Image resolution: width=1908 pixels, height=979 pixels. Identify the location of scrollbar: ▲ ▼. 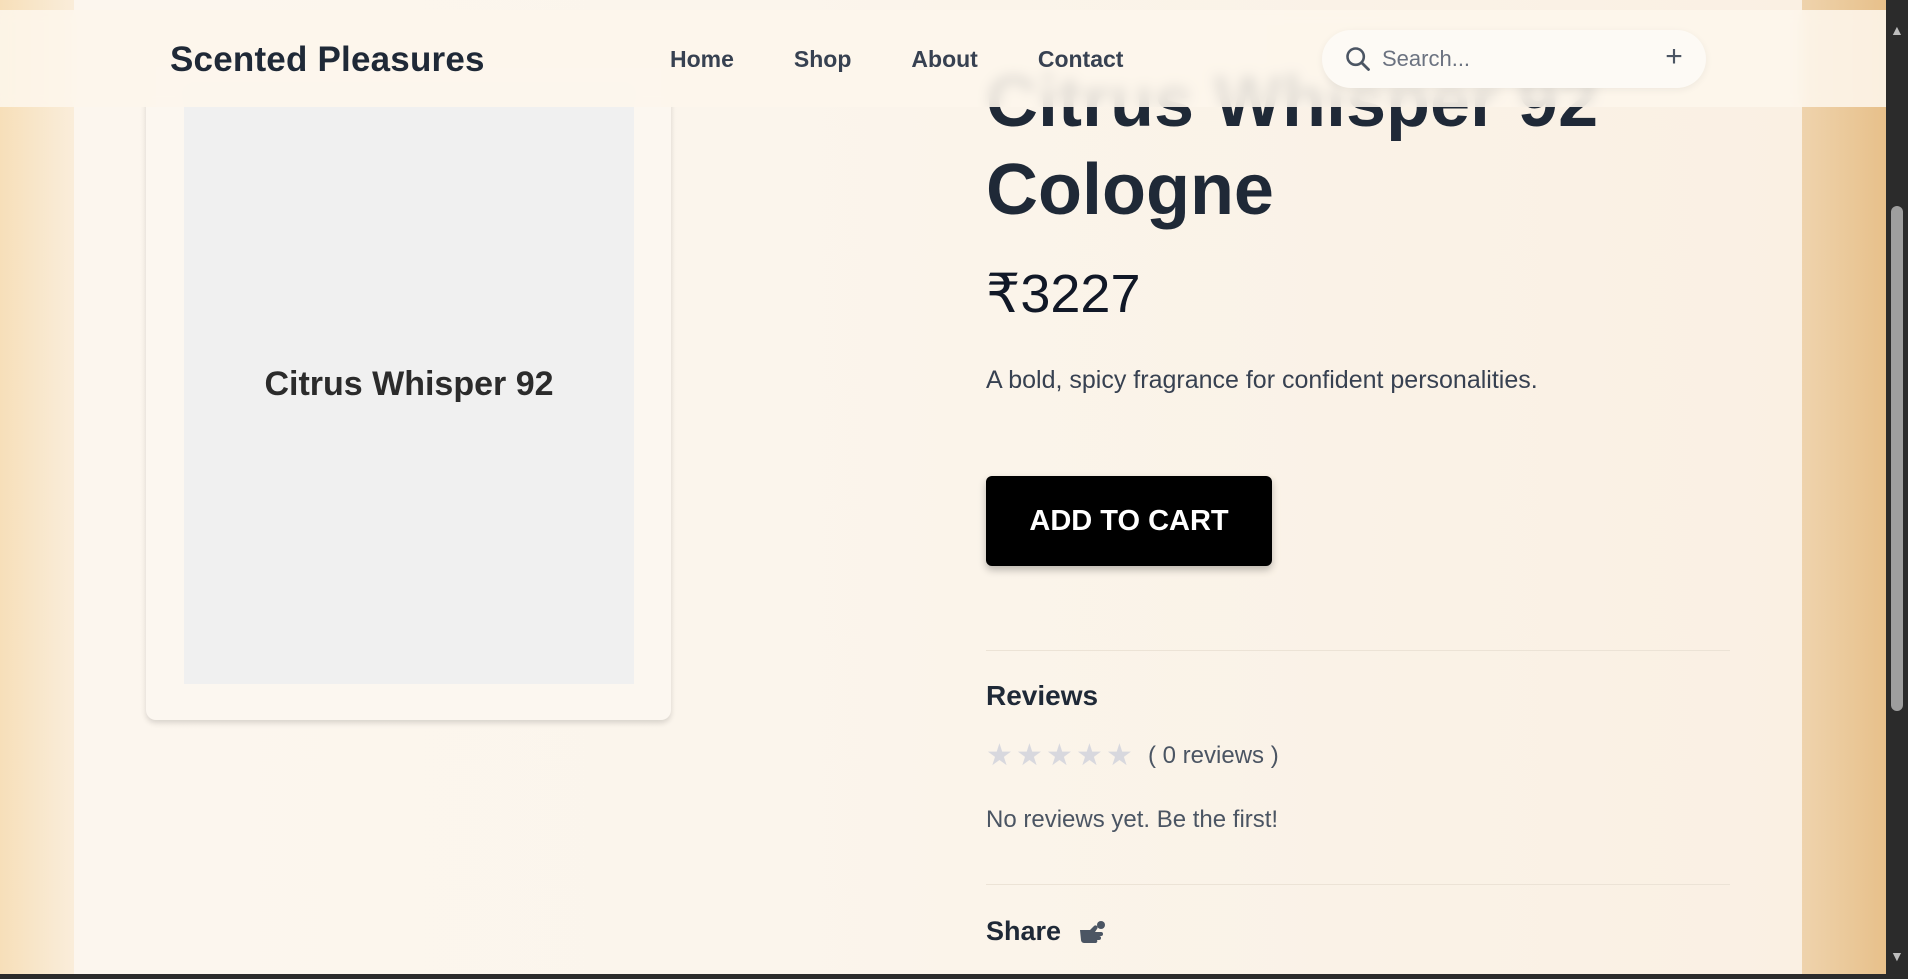
(1897, 489).